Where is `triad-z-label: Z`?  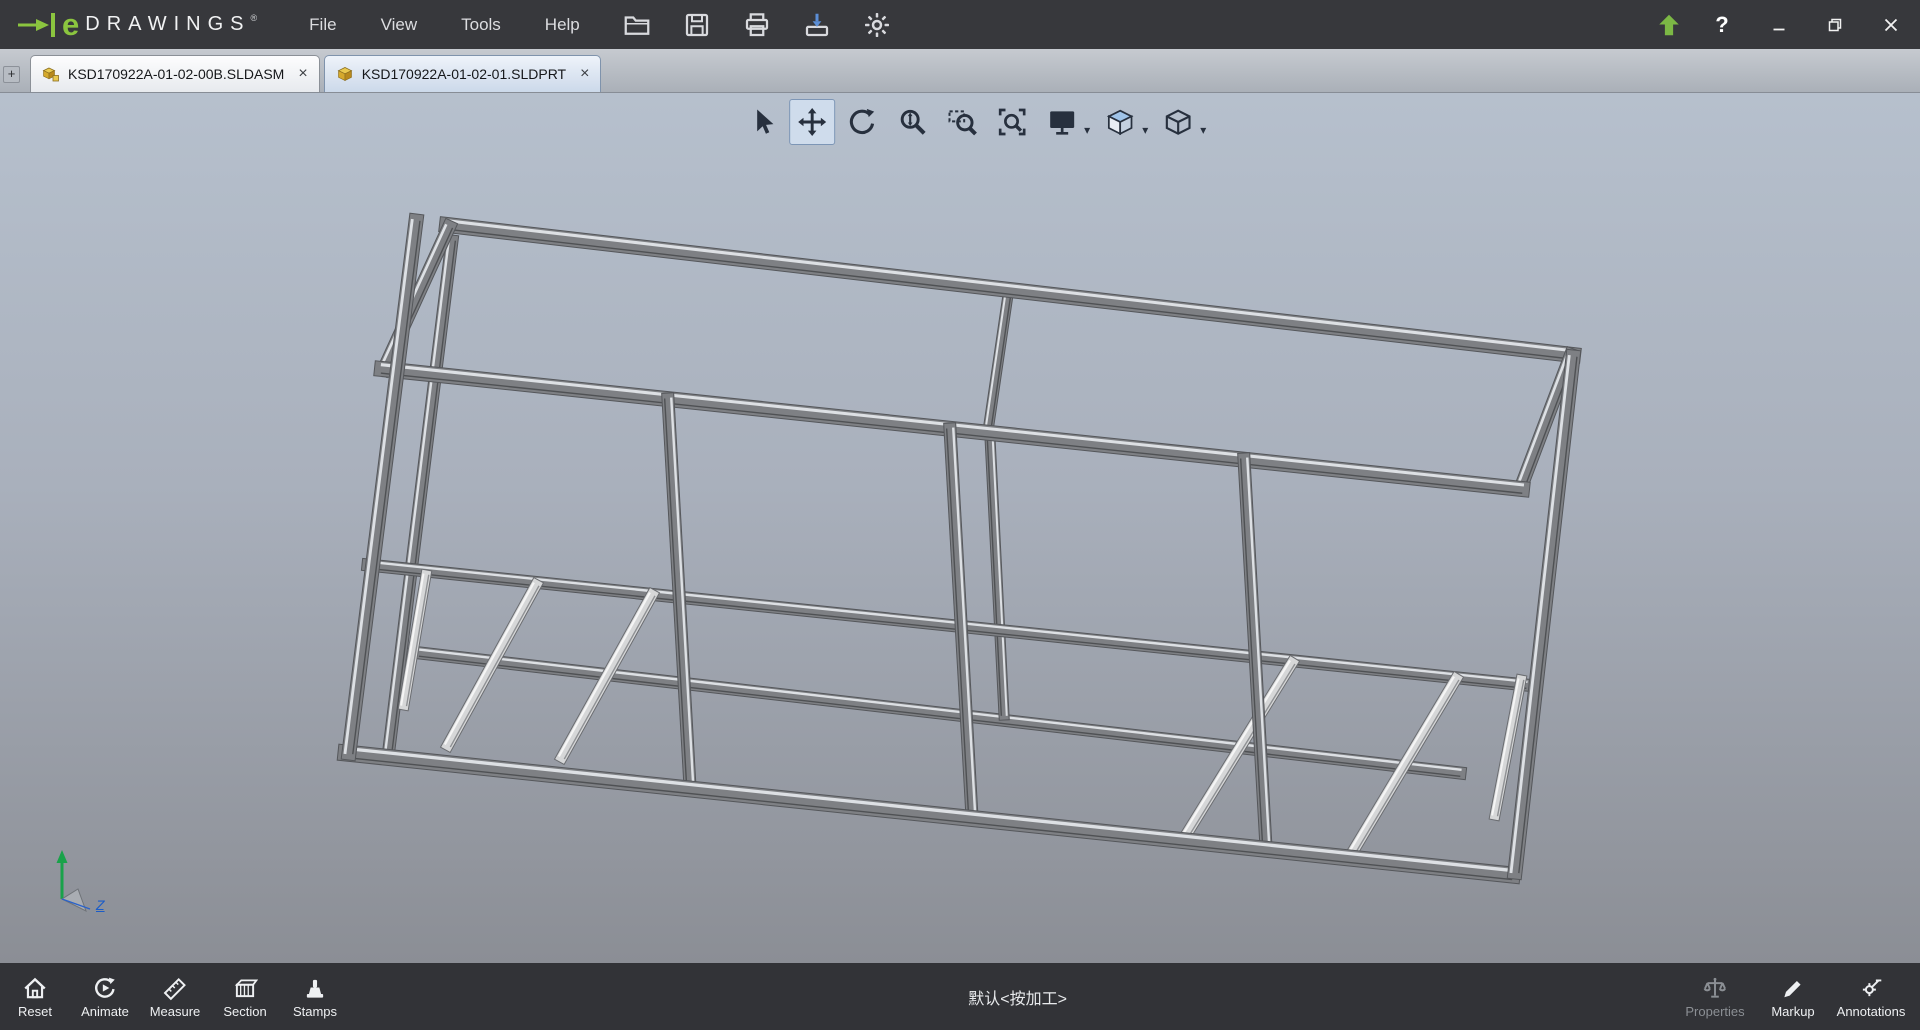 triad-z-label: Z is located at coordinates (100, 905).